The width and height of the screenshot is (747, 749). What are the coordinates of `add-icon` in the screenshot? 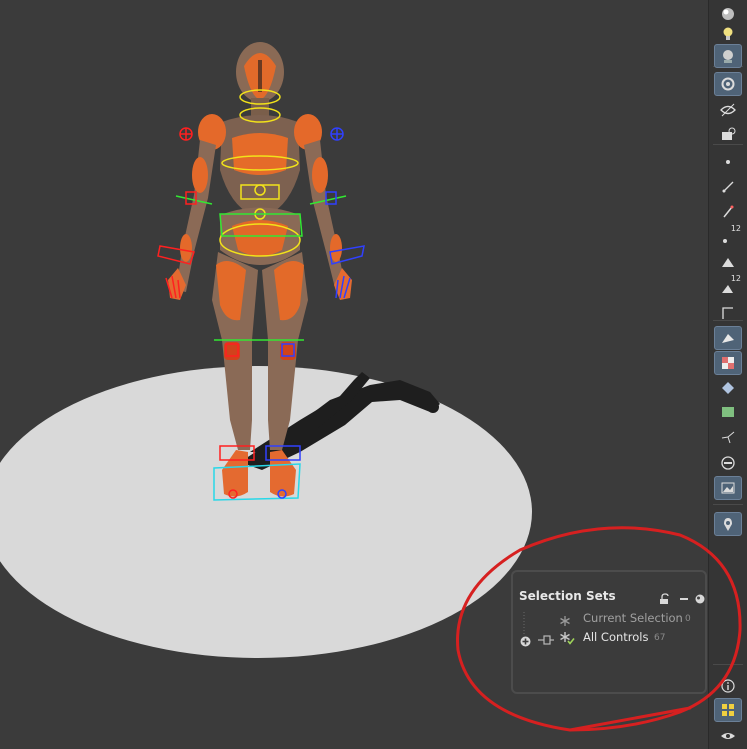 It's located at (525, 641).